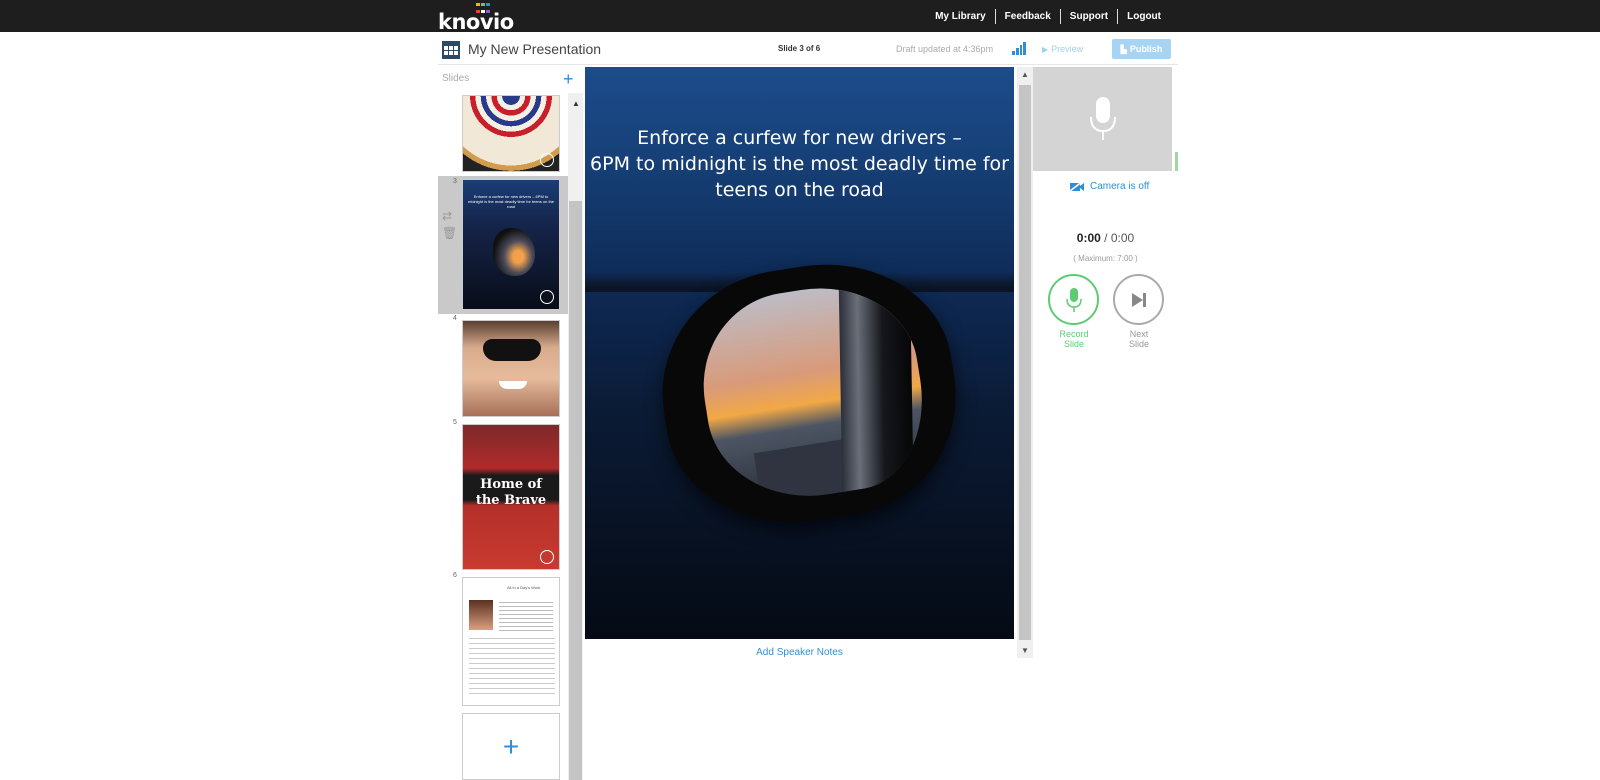 This screenshot has width=1600, height=780. What do you see at coordinates (1045, 49) in the screenshot?
I see `play-icon: ▶` at bounding box center [1045, 49].